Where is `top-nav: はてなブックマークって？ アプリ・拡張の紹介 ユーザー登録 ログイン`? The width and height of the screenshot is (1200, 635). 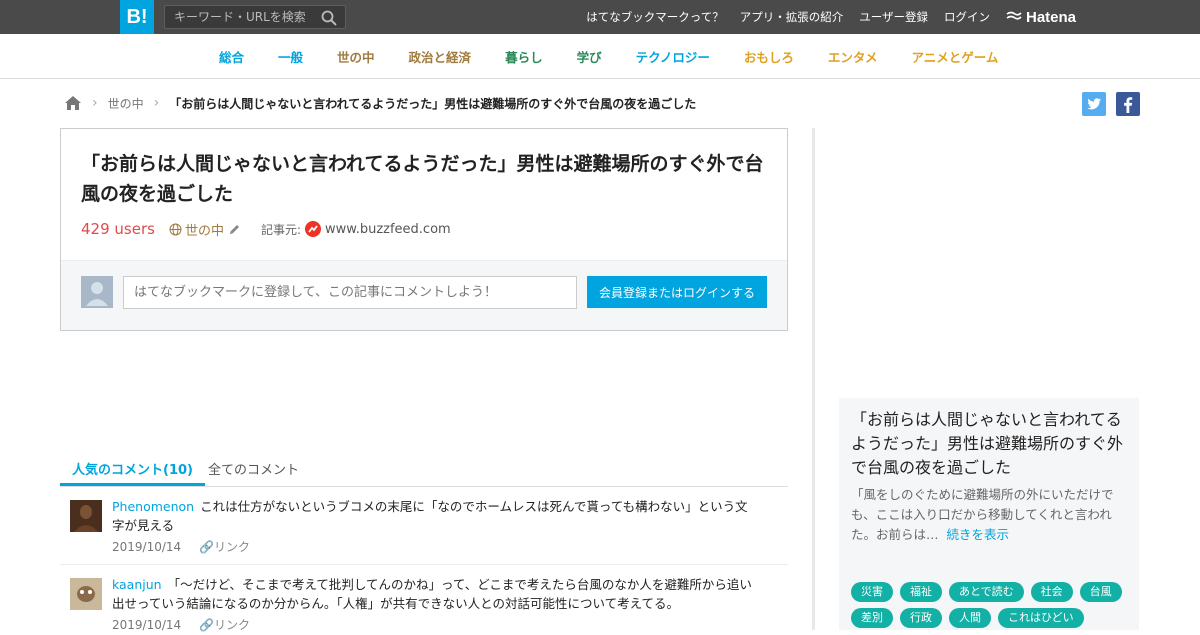
top-nav: はてなブックマークって？ アプリ・拡張の紹介 ユーザー登録 ログイン is located at coordinates (788, 17).